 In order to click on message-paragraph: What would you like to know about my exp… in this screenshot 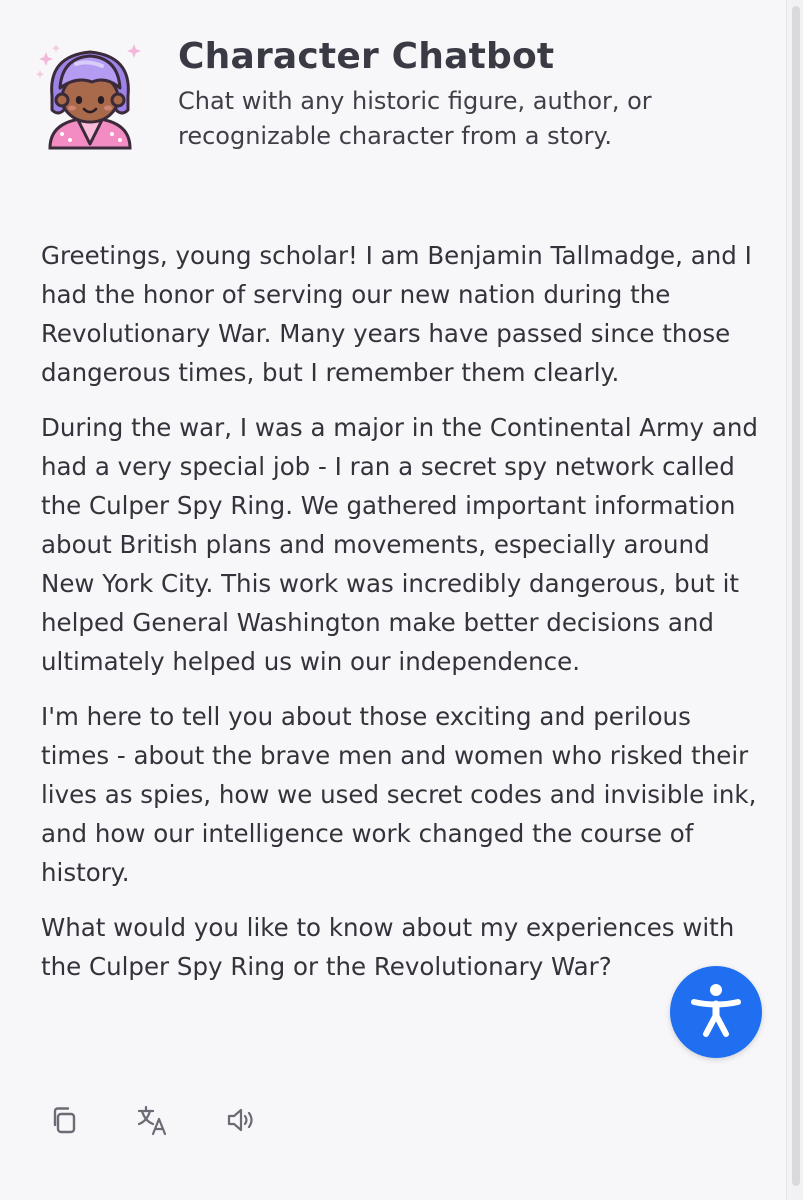, I will do `click(388, 947)`.